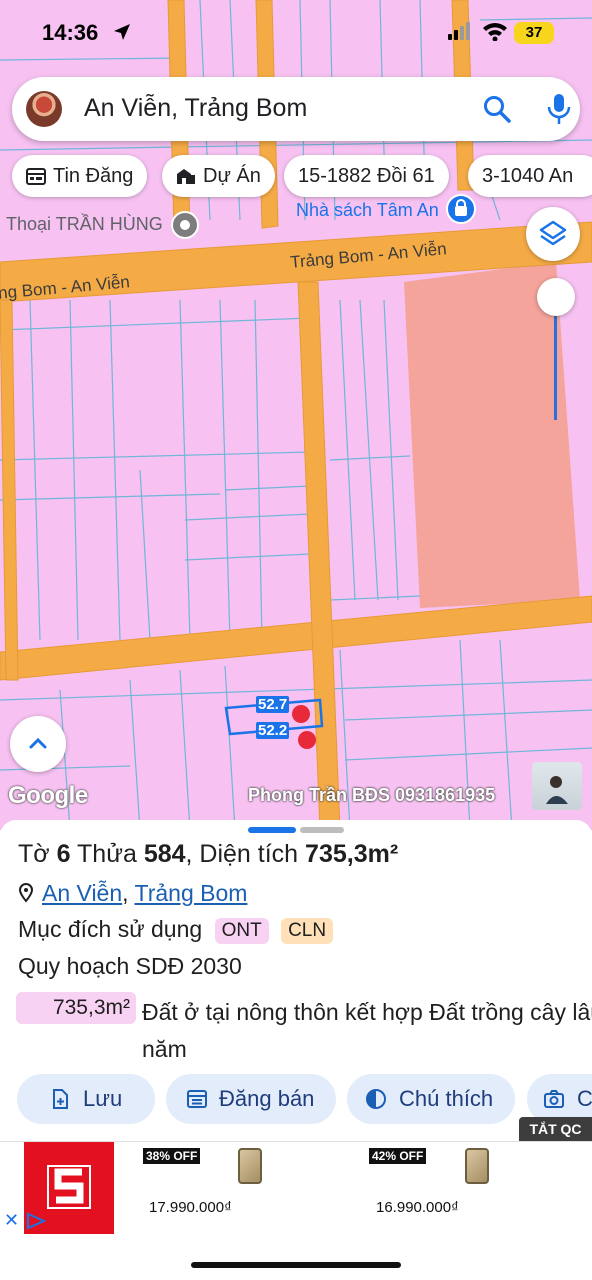 The height and width of the screenshot is (1280, 592). Describe the element at coordinates (459, 31) in the screenshot. I see `signal-icon` at that location.